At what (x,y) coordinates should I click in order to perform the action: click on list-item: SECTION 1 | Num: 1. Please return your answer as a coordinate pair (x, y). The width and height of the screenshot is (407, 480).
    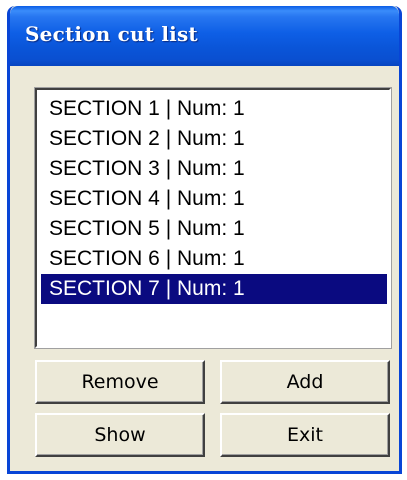
    Looking at the image, I should click on (214, 109).